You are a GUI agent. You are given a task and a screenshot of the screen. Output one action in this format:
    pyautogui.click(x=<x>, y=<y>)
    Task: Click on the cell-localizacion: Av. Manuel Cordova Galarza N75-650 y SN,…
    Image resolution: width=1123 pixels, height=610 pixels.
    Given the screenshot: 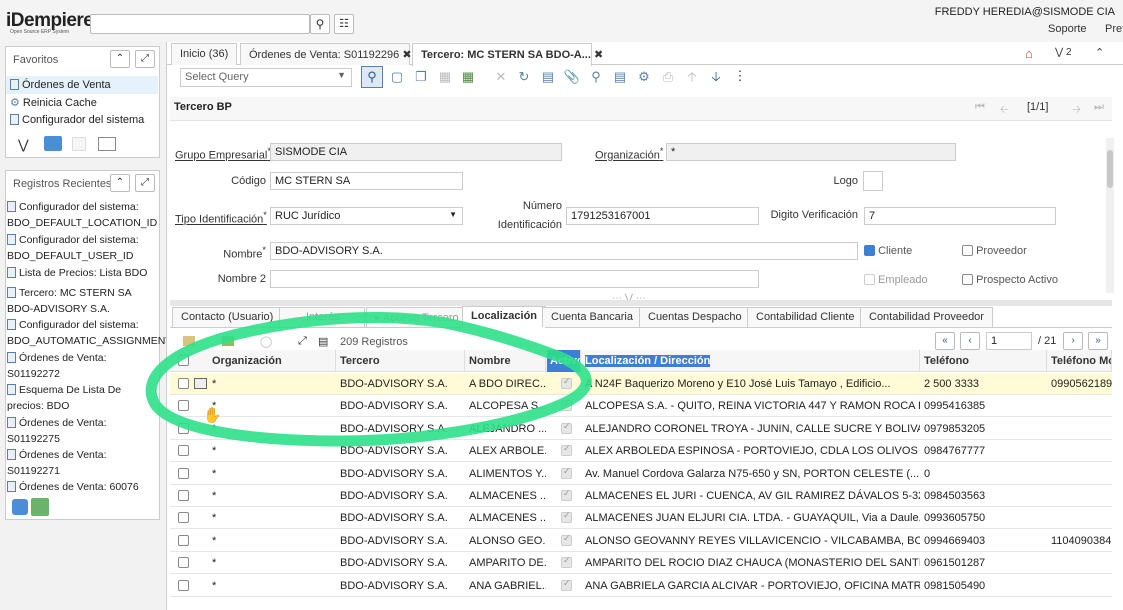 What is the action you would take?
    pyautogui.click(x=751, y=474)
    